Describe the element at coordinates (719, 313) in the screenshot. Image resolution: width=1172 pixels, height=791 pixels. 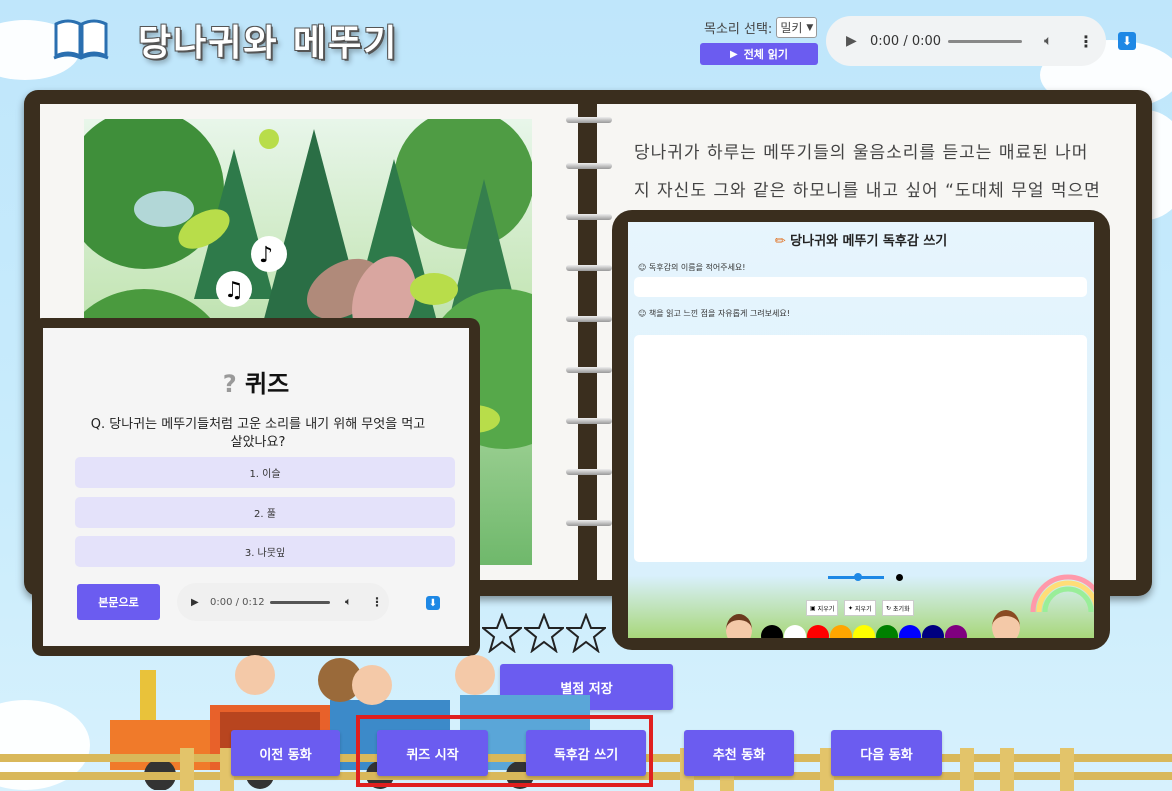
I see `drawing-label-text: 책을 읽고 느낀 점을 자유롭게 그려보세요!` at that location.